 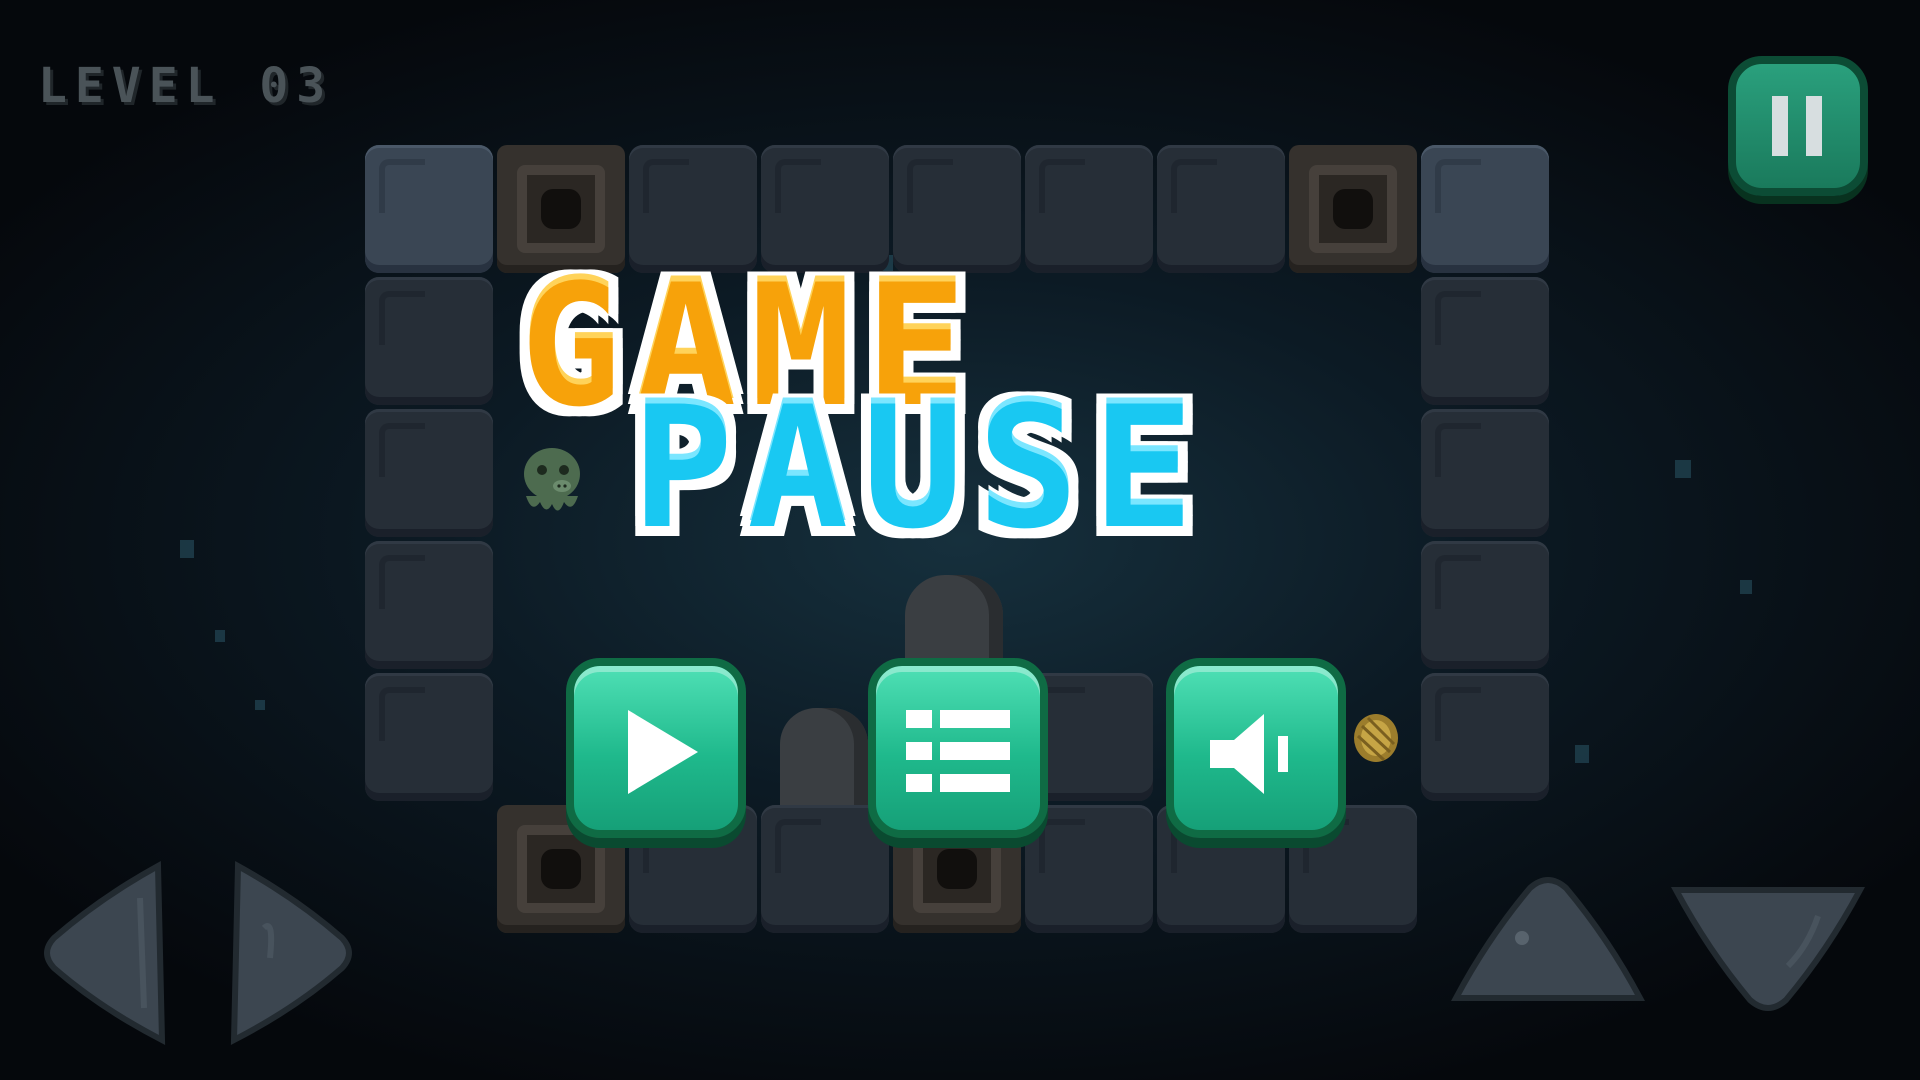 What do you see at coordinates (1353, 209) in the screenshot?
I see `bolt-tile` at bounding box center [1353, 209].